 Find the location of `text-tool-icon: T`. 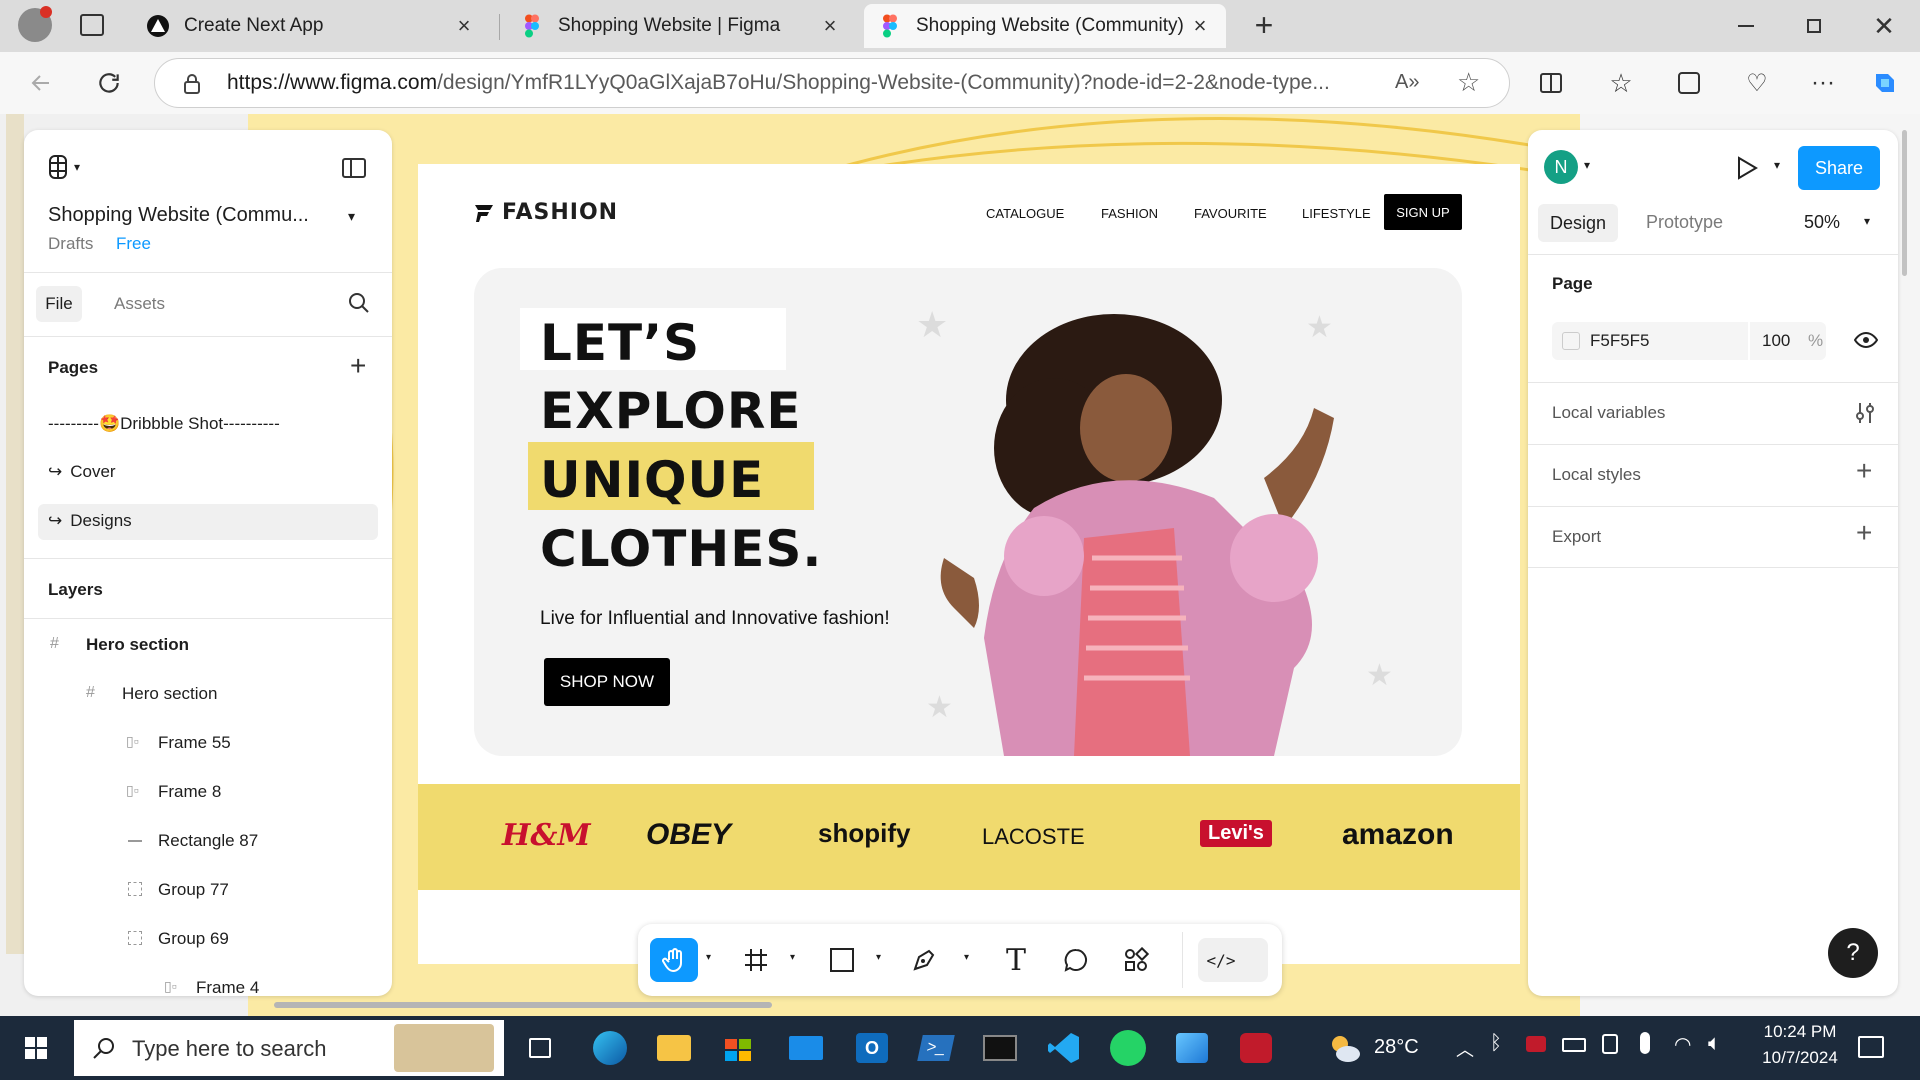

text-tool-icon: T is located at coordinates (1016, 960).